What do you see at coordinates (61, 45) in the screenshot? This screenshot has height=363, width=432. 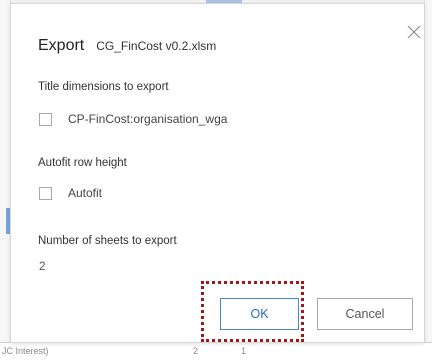 I see `dialog-title: Export` at bounding box center [61, 45].